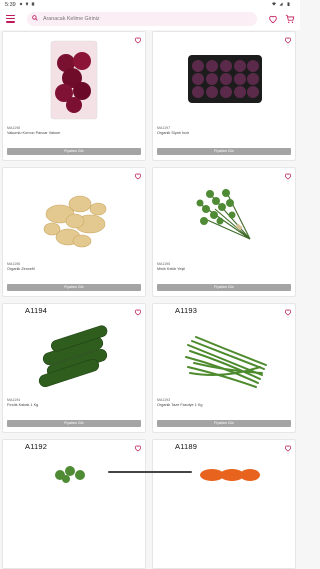  I want to click on cart-icon, so click(290, 19).